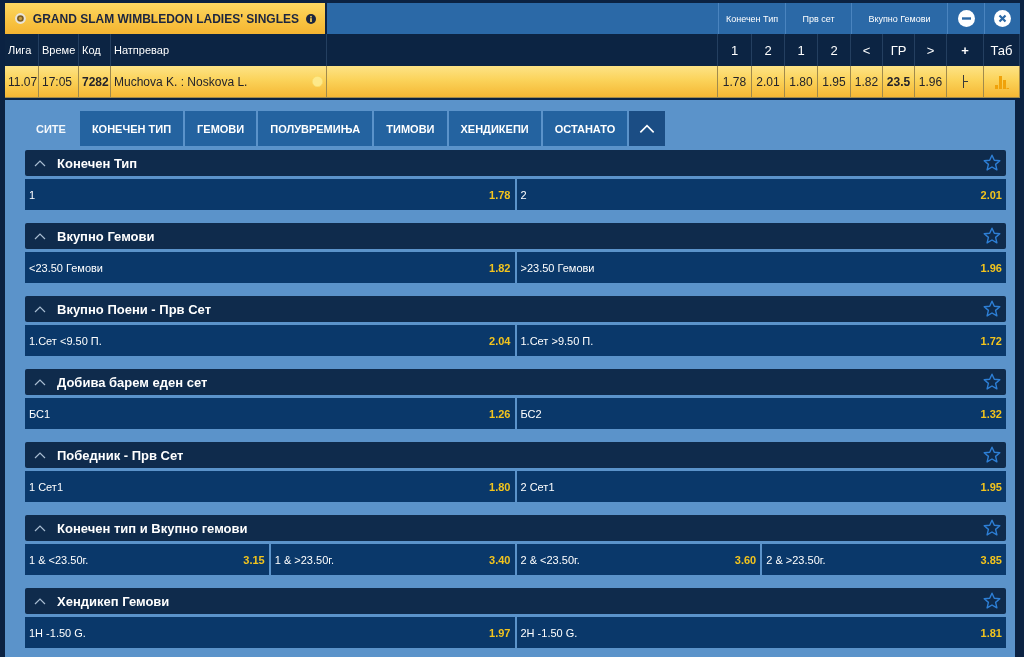 Image resolution: width=1024 pixels, height=657 pixels. I want to click on odds-button: 2 & <23.50г. 3.60, so click(638, 559).